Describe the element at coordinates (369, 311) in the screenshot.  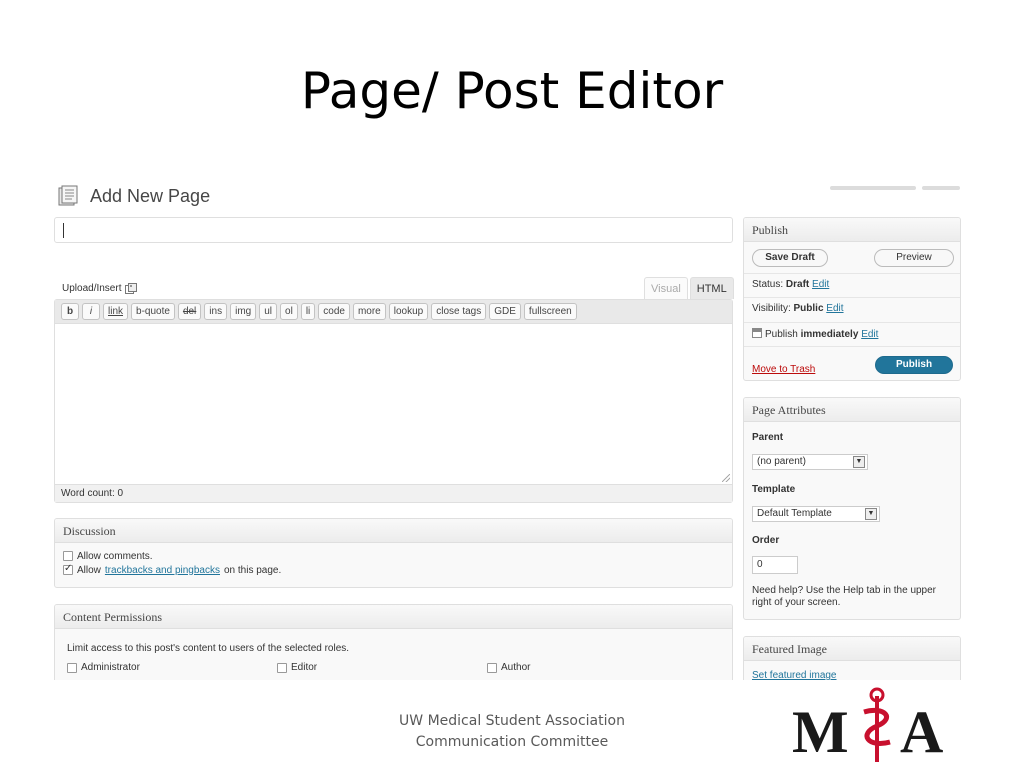
I see `quicktag-more-button: more` at that location.